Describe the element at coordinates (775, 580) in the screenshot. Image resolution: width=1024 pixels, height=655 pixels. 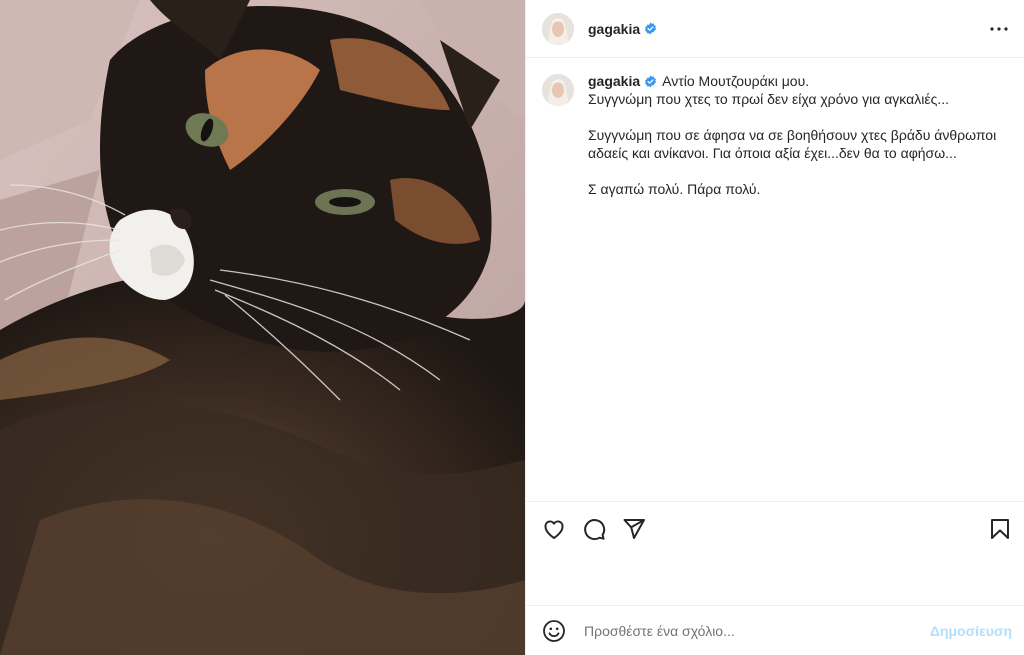
I see `likes-area` at that location.